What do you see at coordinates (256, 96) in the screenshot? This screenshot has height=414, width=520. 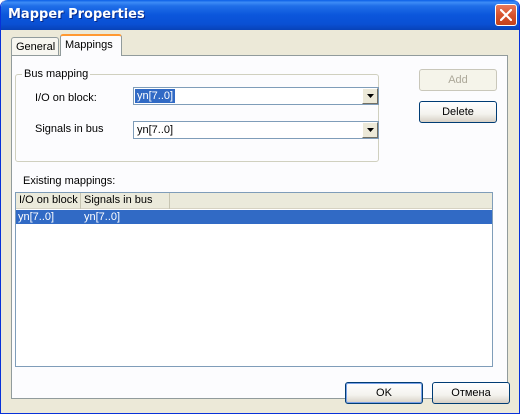 I see `io-on-block-combobox: yn[7..0]` at bounding box center [256, 96].